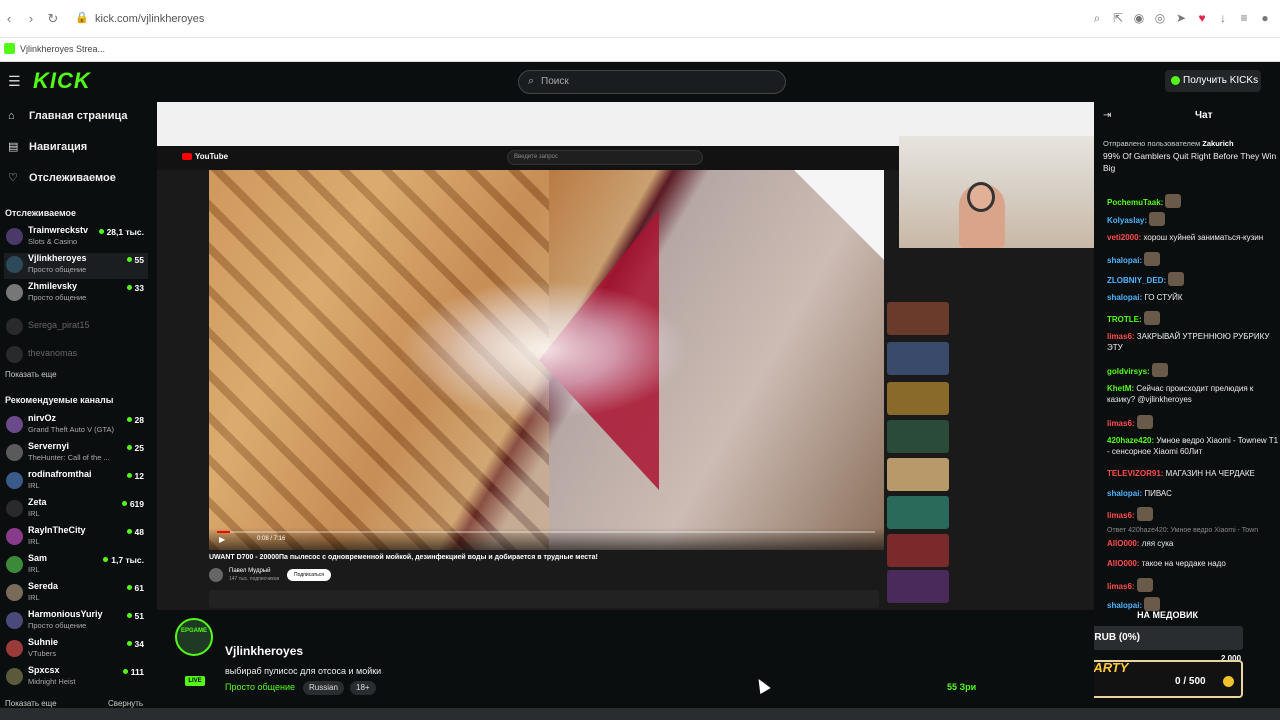 The width and height of the screenshot is (1280, 720). What do you see at coordinates (1221, 80) in the screenshot?
I see `get-kicks-label: Получить KICKs` at bounding box center [1221, 80].